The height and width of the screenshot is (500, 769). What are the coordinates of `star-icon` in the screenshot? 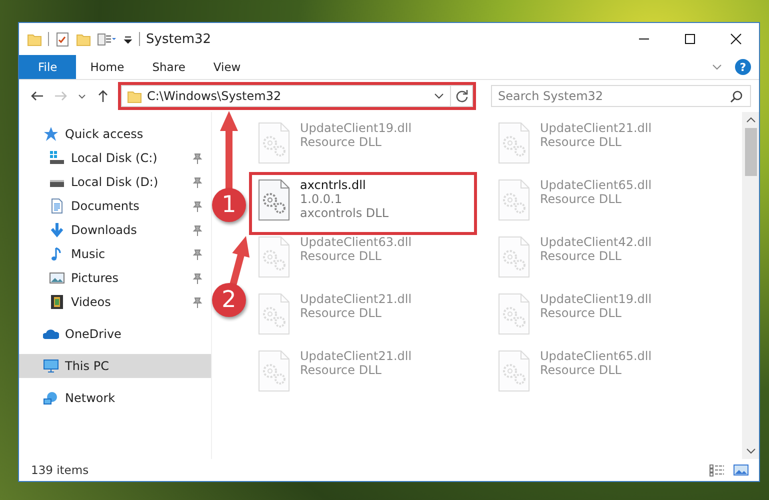 It's located at (51, 134).